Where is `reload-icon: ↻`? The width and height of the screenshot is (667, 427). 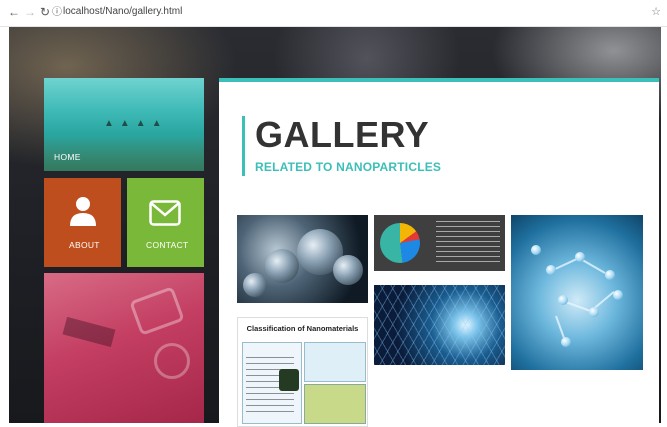 reload-icon: ↻ is located at coordinates (45, 12).